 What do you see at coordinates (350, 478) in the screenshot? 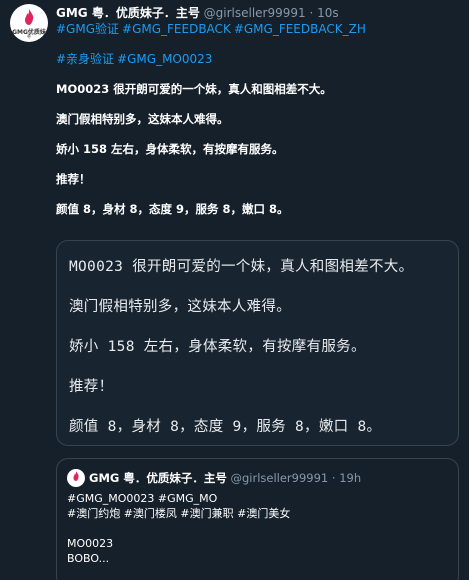
I see `quoted-tweet-timestamp: 19h` at bounding box center [350, 478].